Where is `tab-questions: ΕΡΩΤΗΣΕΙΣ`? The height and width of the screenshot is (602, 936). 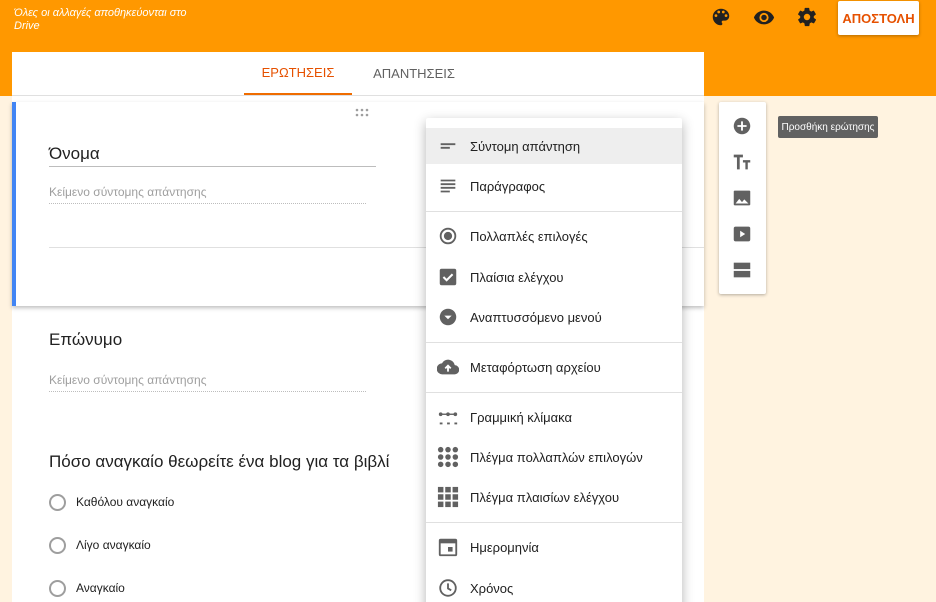
tab-questions: ΕΡΩΤΗΣΕΙΣ is located at coordinates (298, 73).